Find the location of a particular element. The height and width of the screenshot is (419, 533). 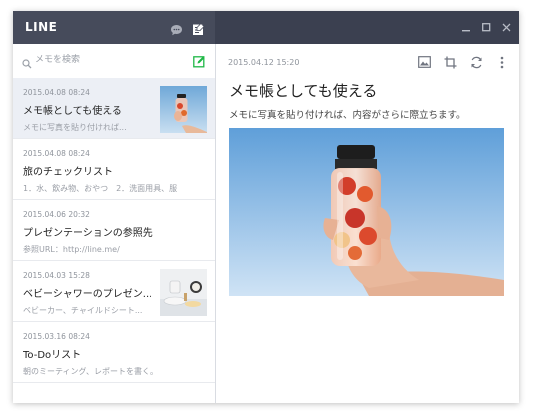

new-memo-icon is located at coordinates (199, 62).